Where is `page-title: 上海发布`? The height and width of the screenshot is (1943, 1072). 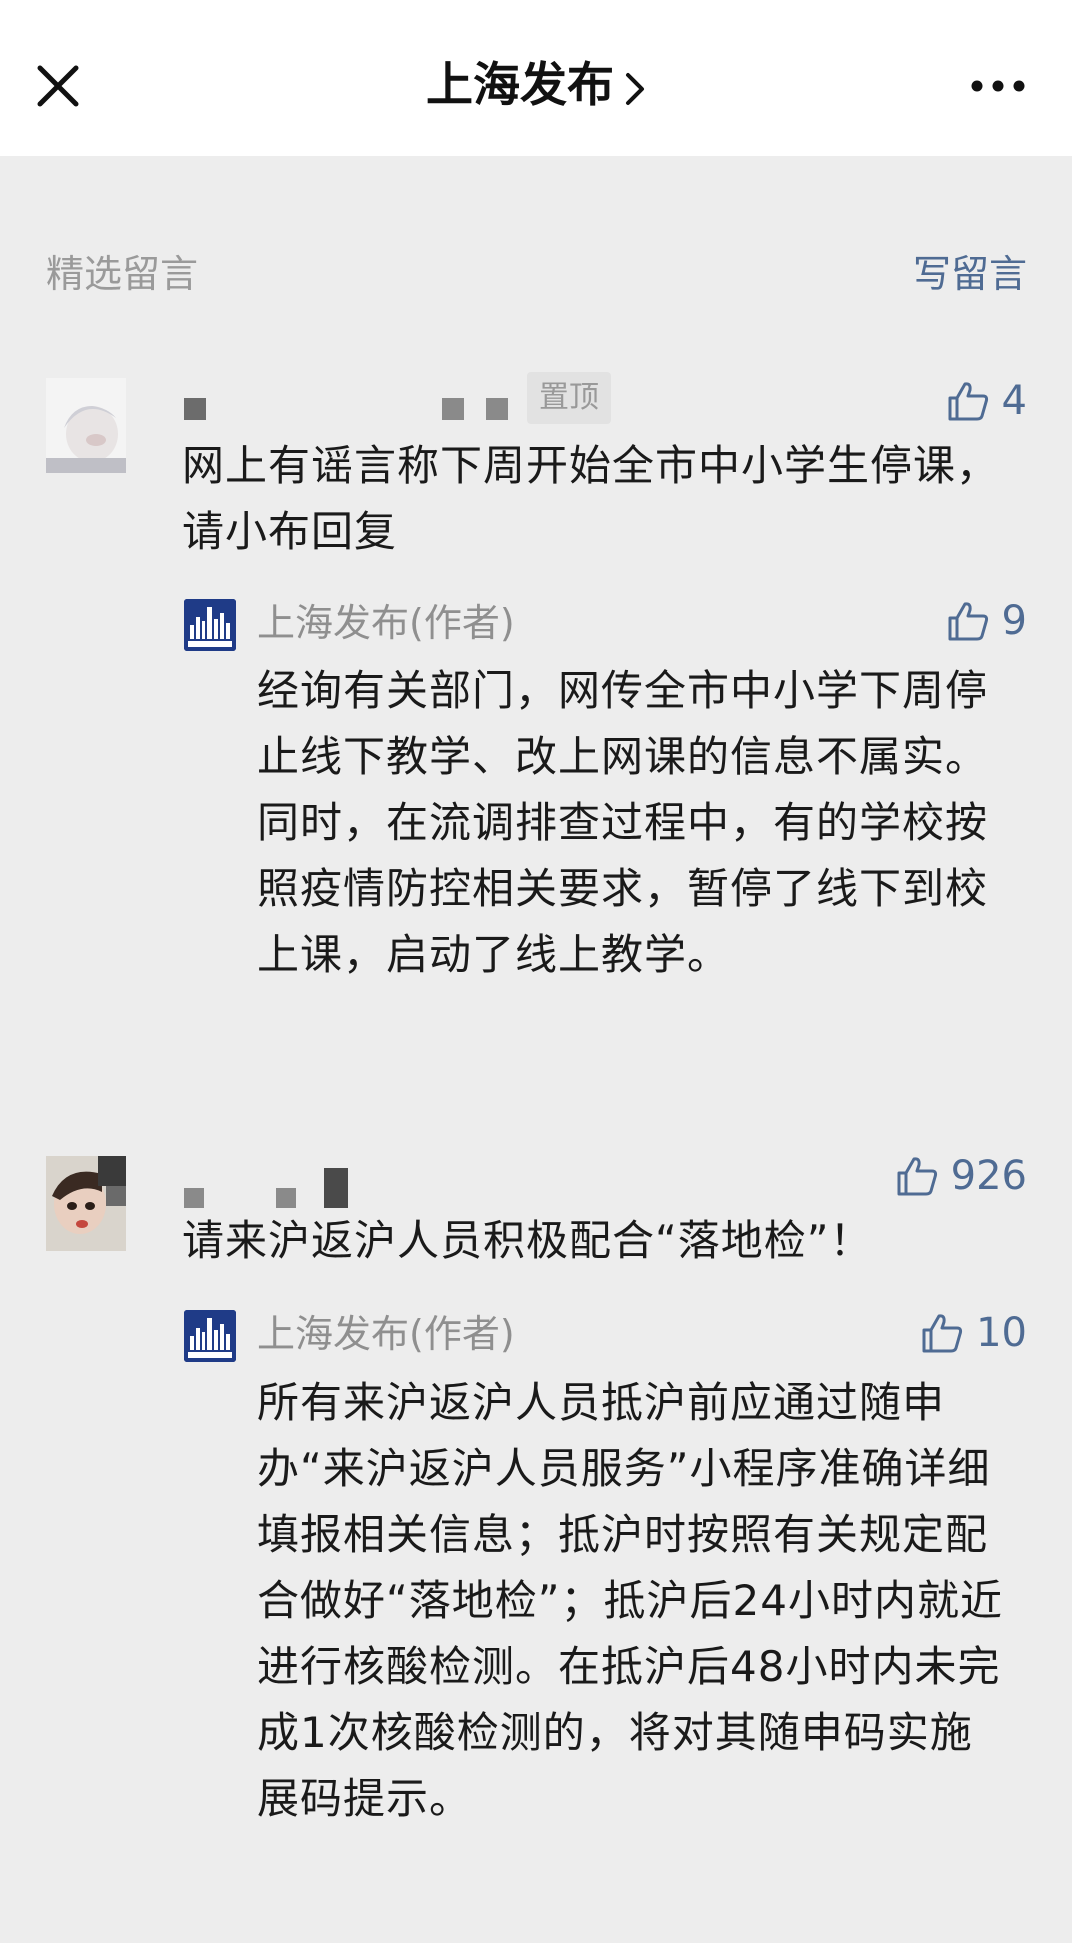
page-title: 上海发布 is located at coordinates (520, 85).